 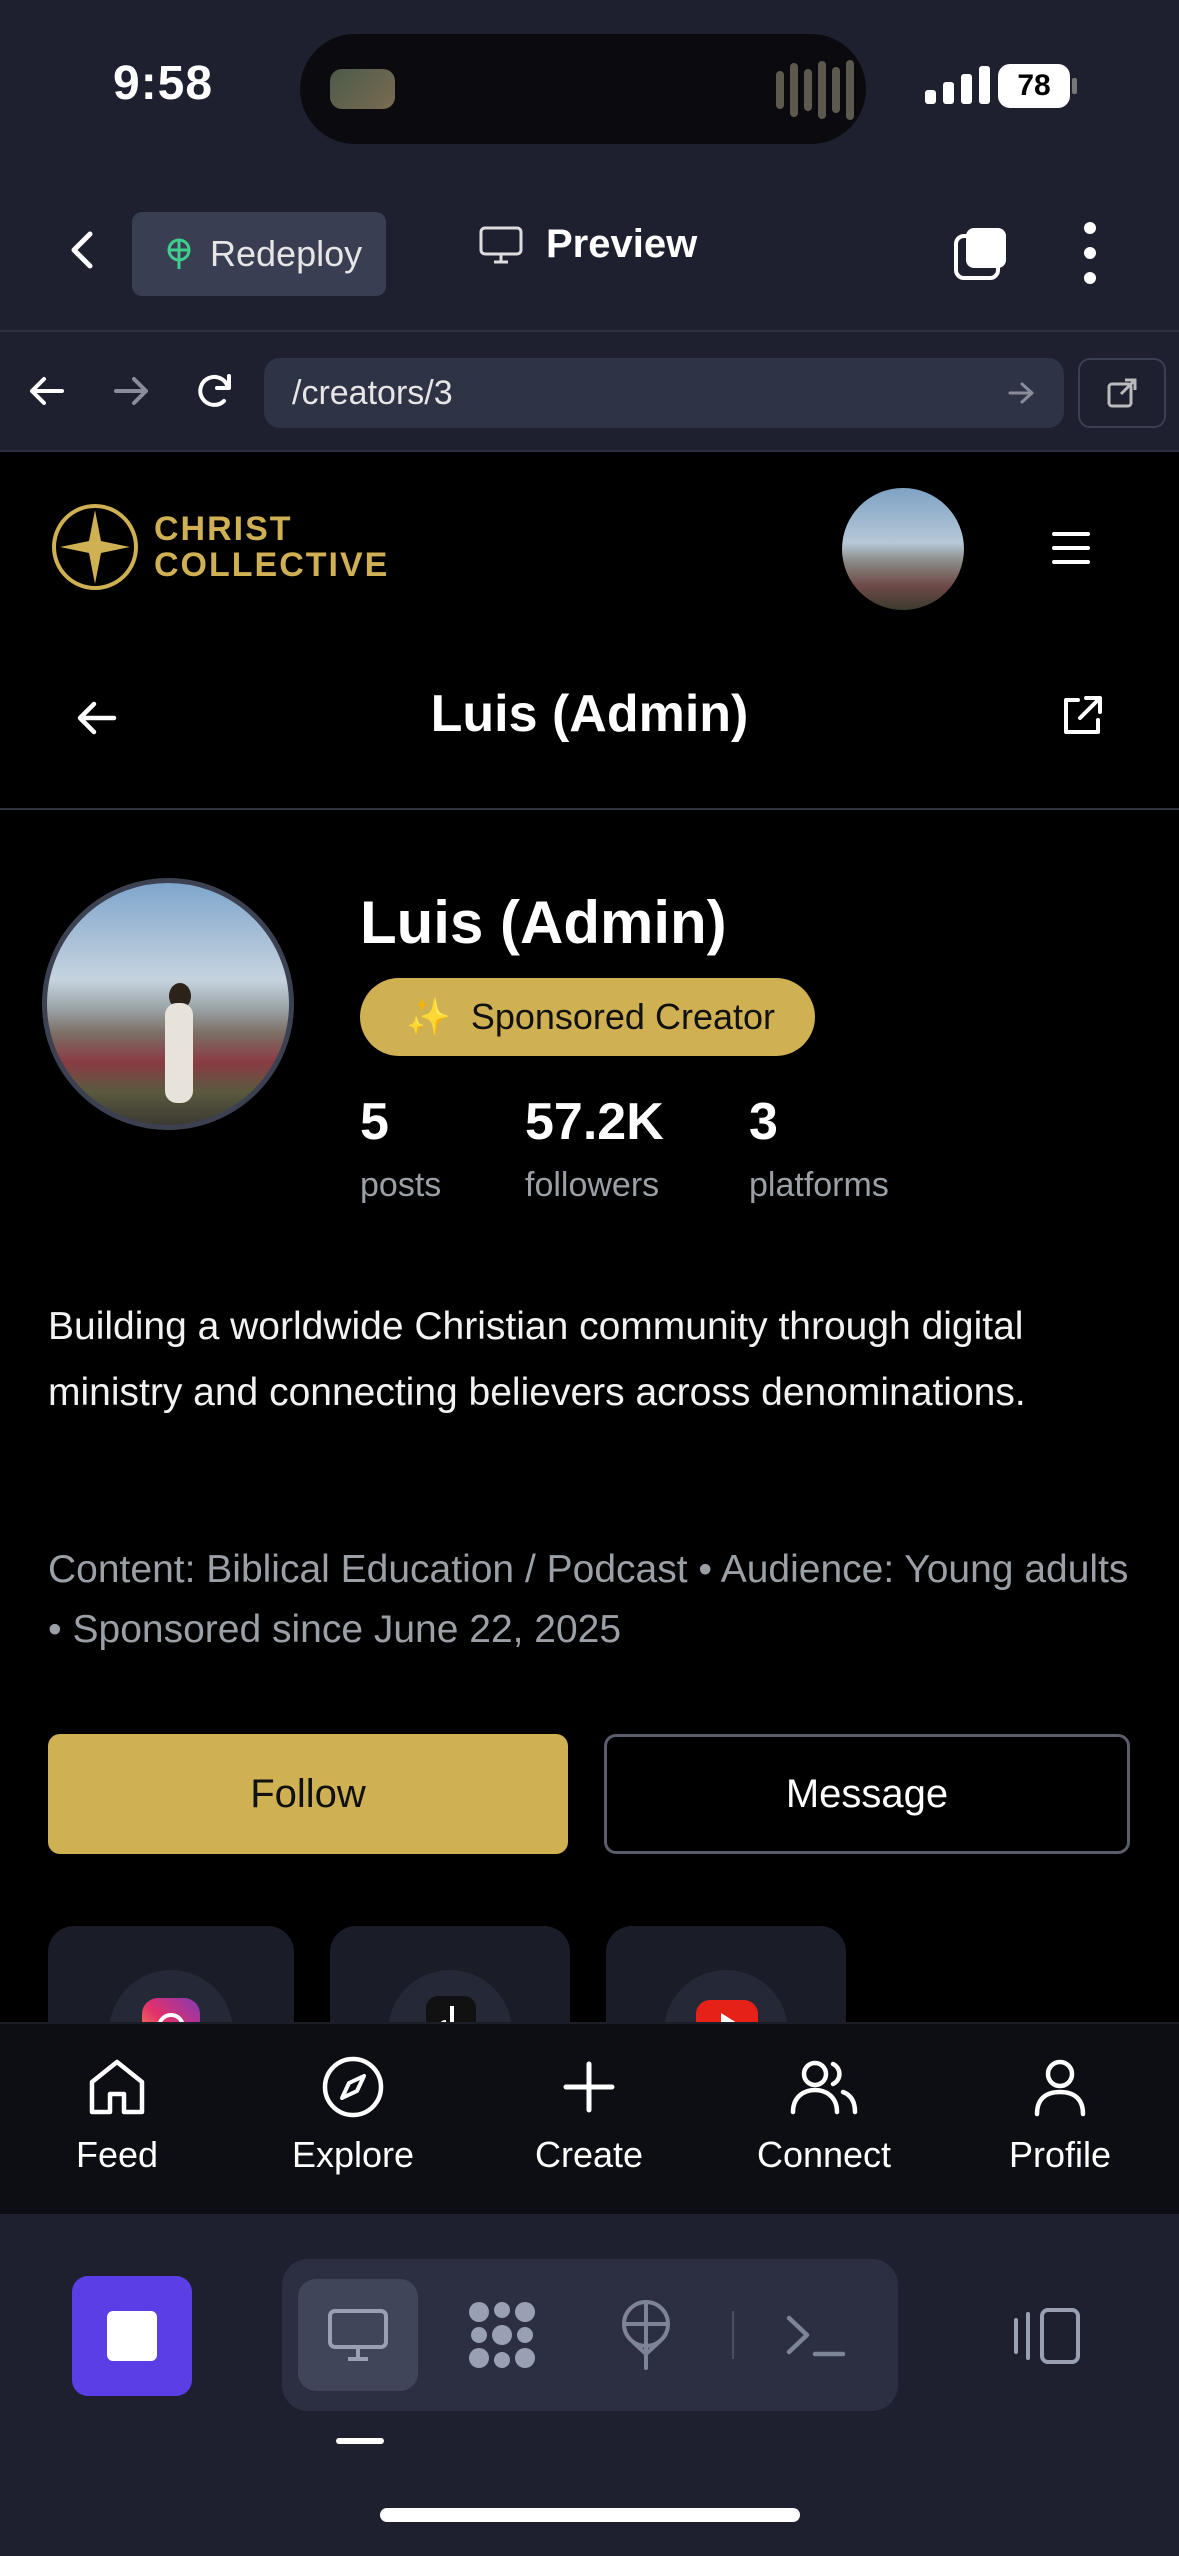 I want to click on stat-platforms-label: platforms, so click(x=819, y=1185).